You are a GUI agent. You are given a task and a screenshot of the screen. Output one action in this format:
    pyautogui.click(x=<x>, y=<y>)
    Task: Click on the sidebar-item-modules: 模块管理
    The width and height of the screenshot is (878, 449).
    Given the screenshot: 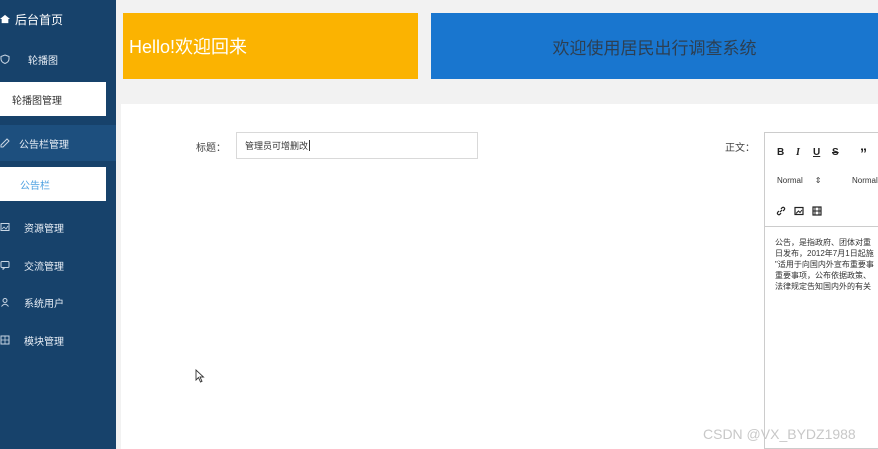 What is the action you would take?
    pyautogui.click(x=58, y=340)
    